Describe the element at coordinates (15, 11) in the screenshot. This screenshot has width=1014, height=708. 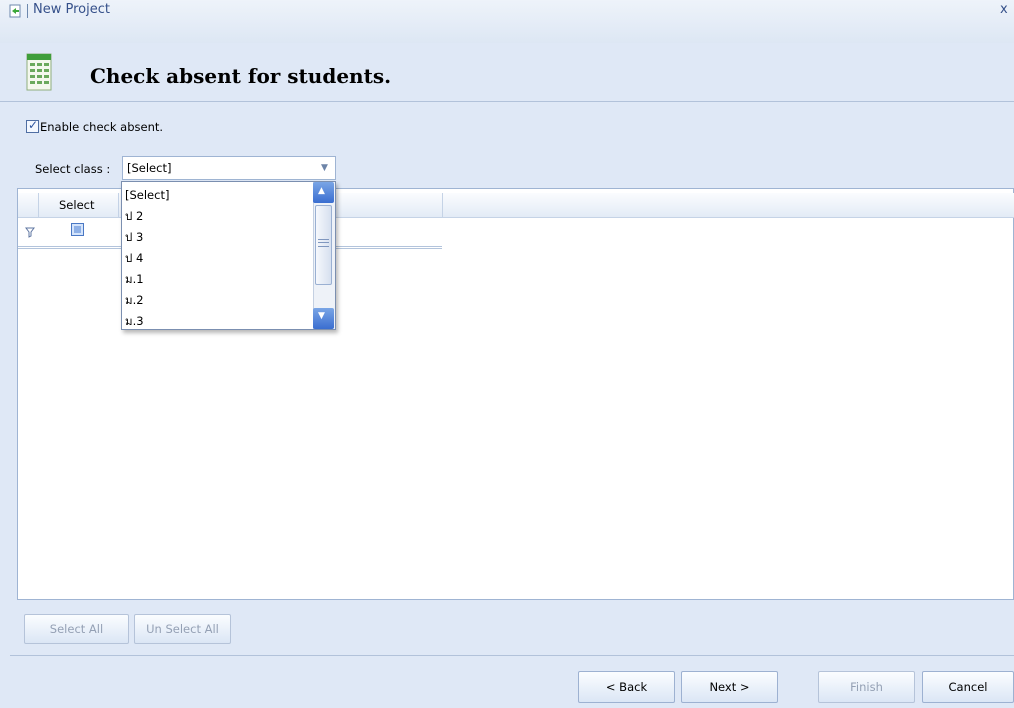
I see `app-icon` at that location.